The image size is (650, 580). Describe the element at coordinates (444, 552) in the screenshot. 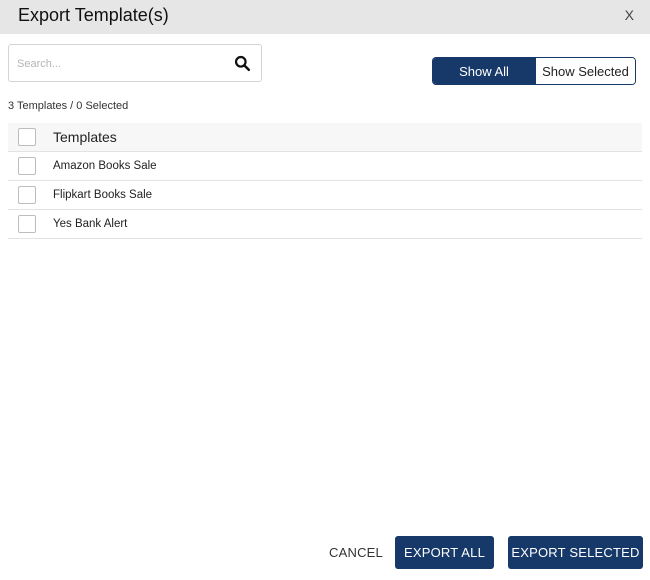

I see `export-all-button: EXPORT ALL` at that location.